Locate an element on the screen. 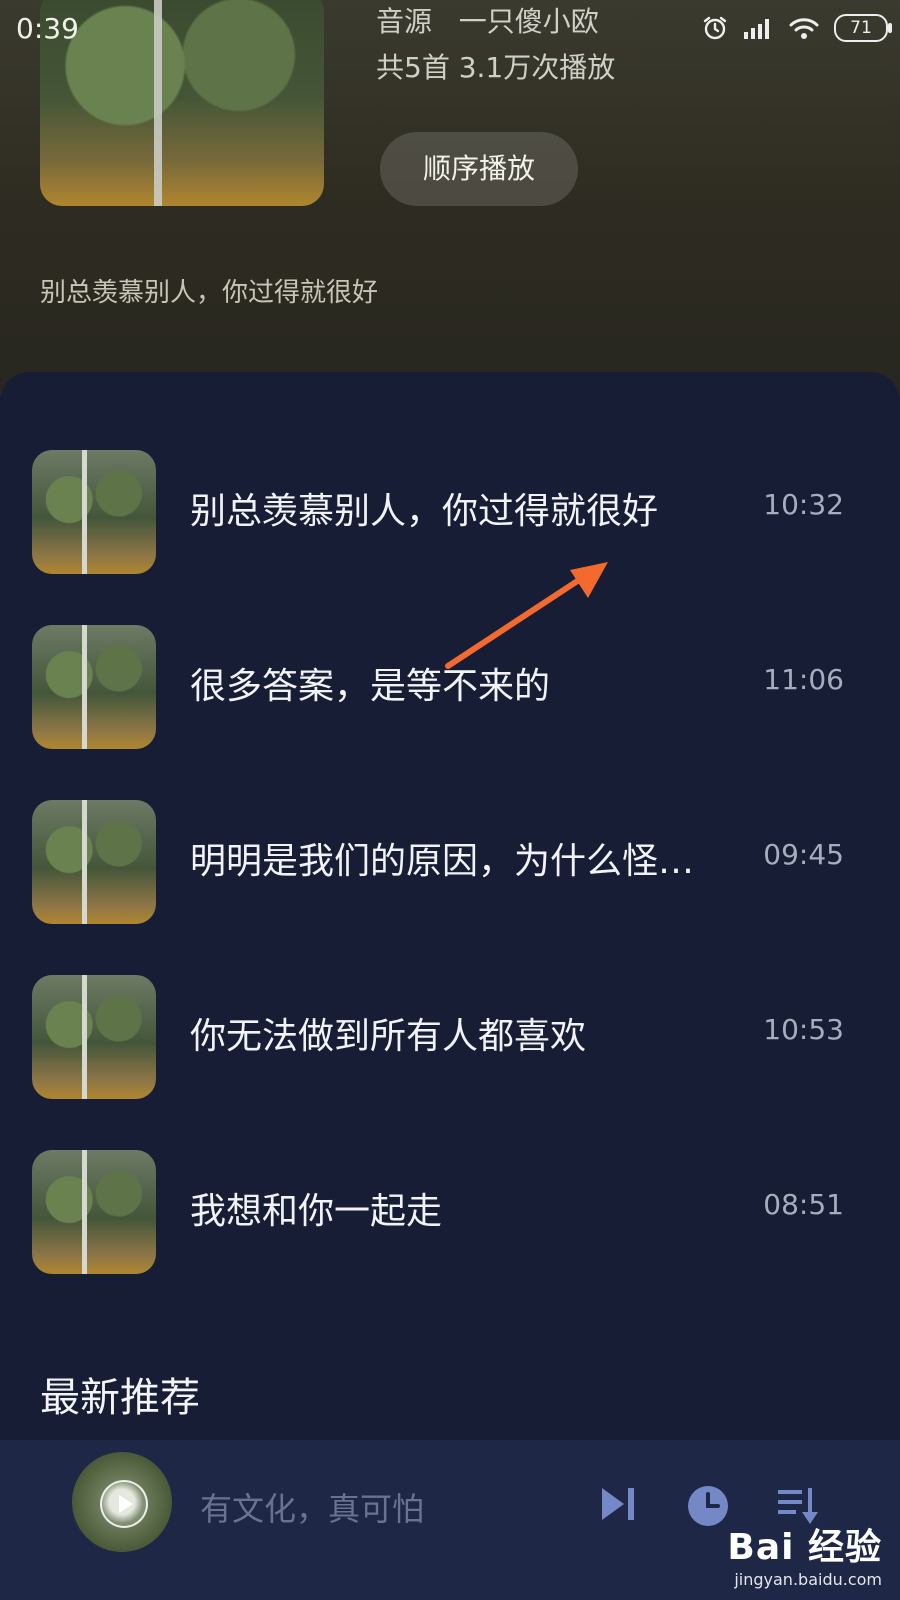 This screenshot has width=900, height=1600. next-icon is located at coordinates (618, 1504).